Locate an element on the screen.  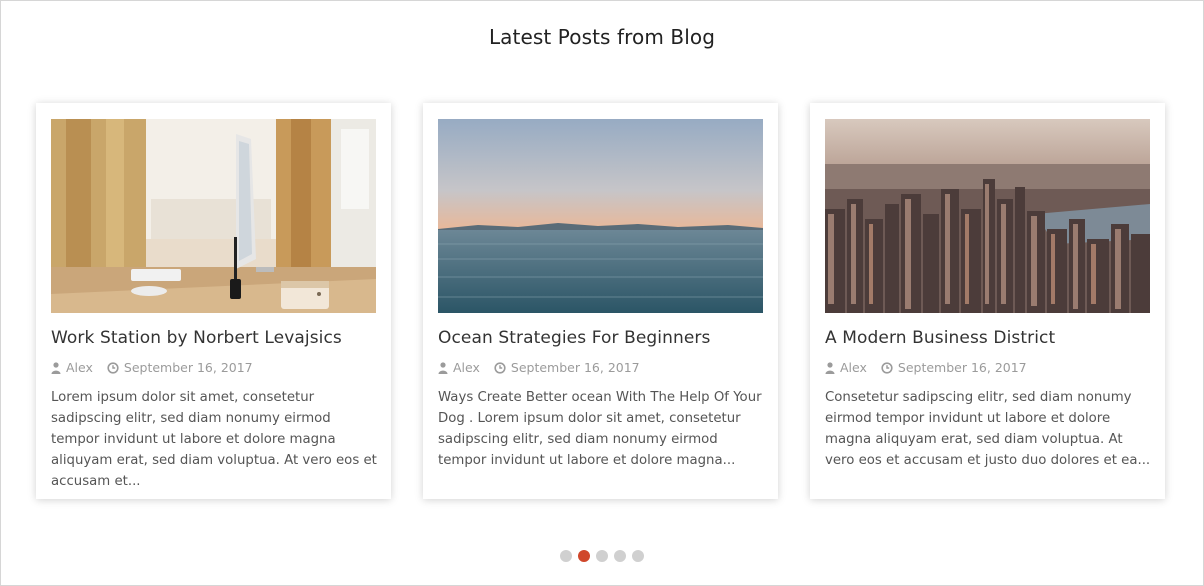
city-image is located at coordinates (987, 216).